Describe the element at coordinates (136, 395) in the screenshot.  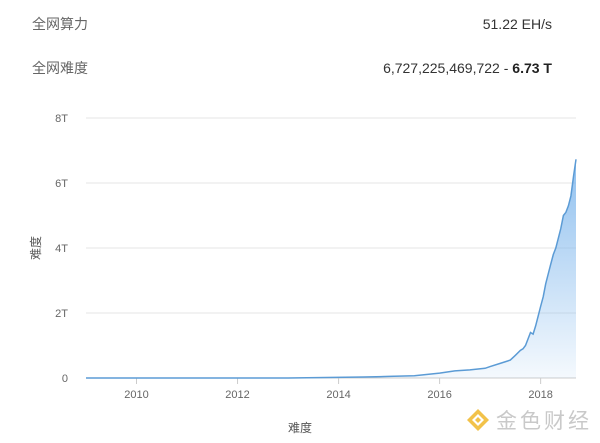
I see `x-tick-label: 2010` at that location.